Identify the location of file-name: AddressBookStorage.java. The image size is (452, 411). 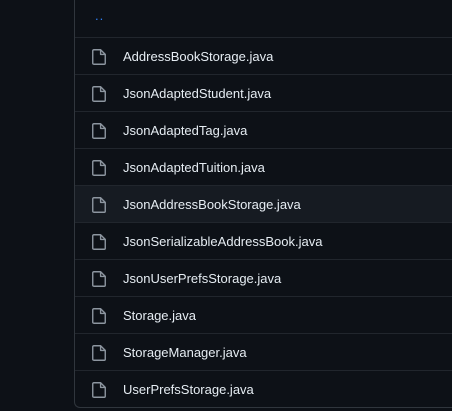
(198, 57).